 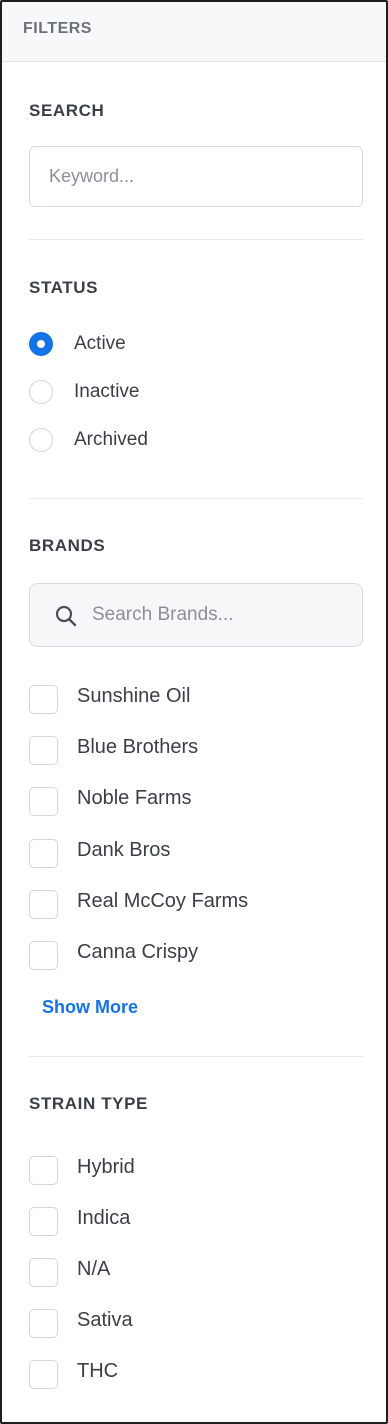 What do you see at coordinates (67, 110) in the screenshot?
I see `search-section-title: SEARCH` at bounding box center [67, 110].